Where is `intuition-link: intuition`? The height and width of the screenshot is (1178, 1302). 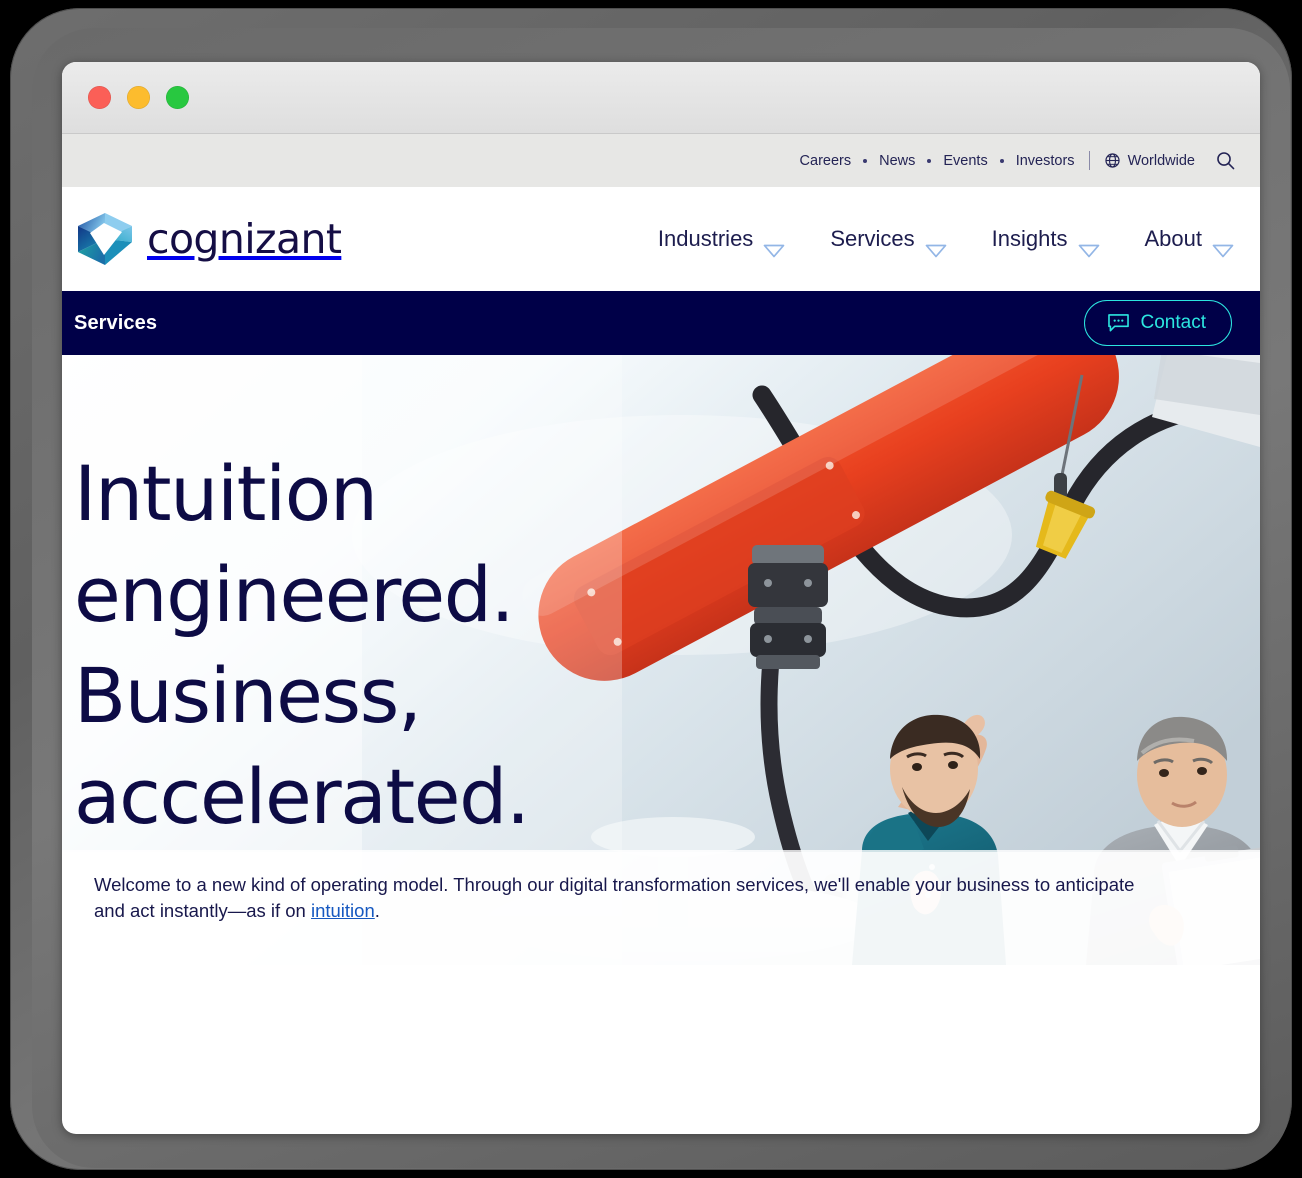 intuition-link: intuition is located at coordinates (343, 910).